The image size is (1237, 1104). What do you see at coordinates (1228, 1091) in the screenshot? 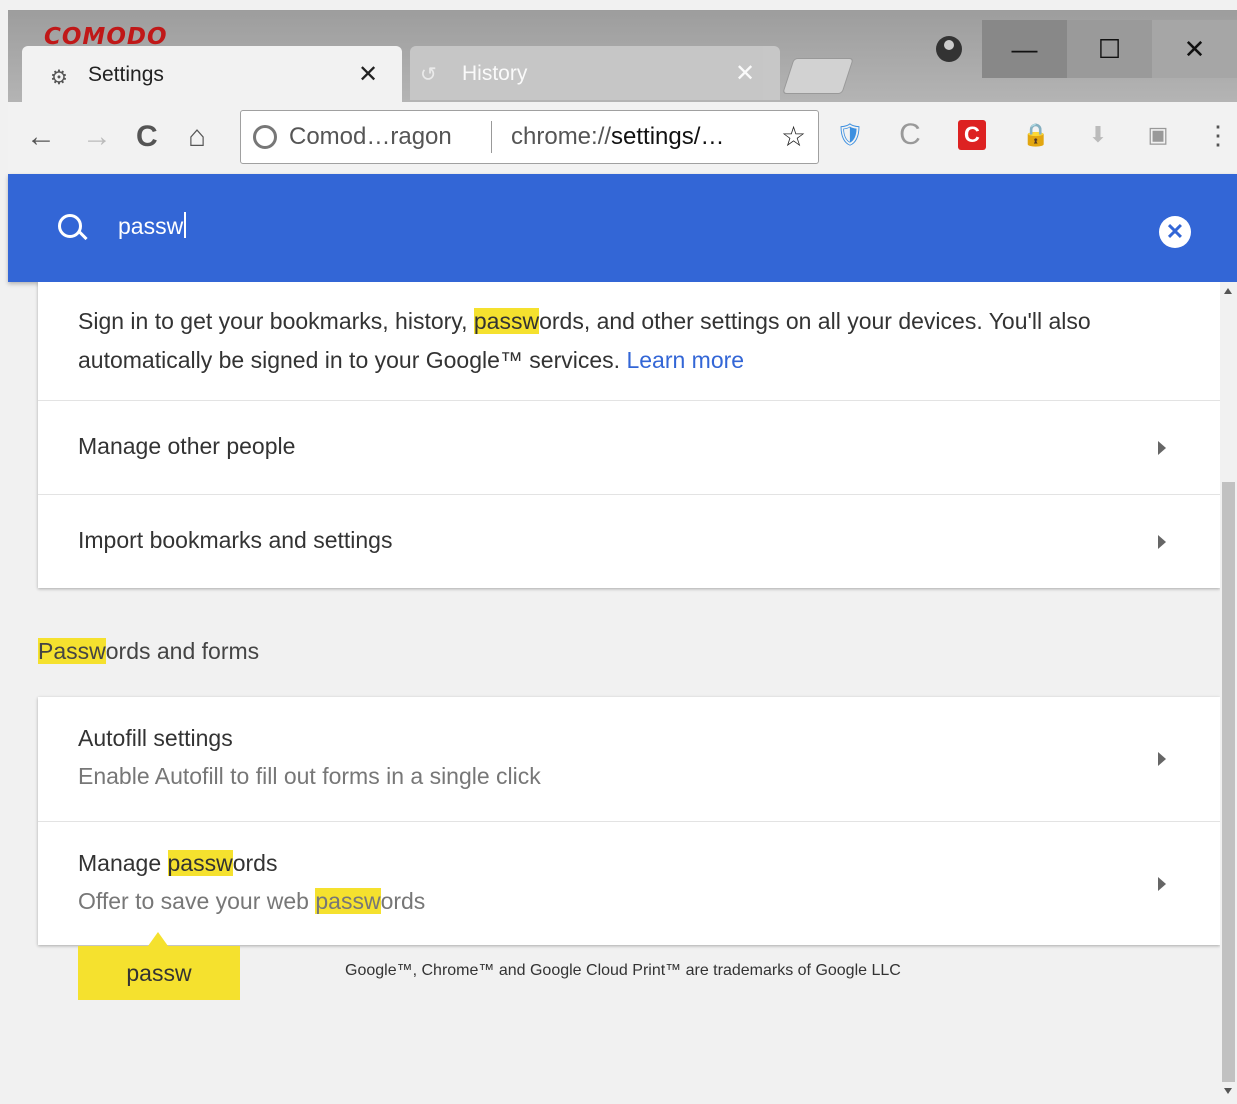
I see `scroll-down-arrow-icon` at bounding box center [1228, 1091].